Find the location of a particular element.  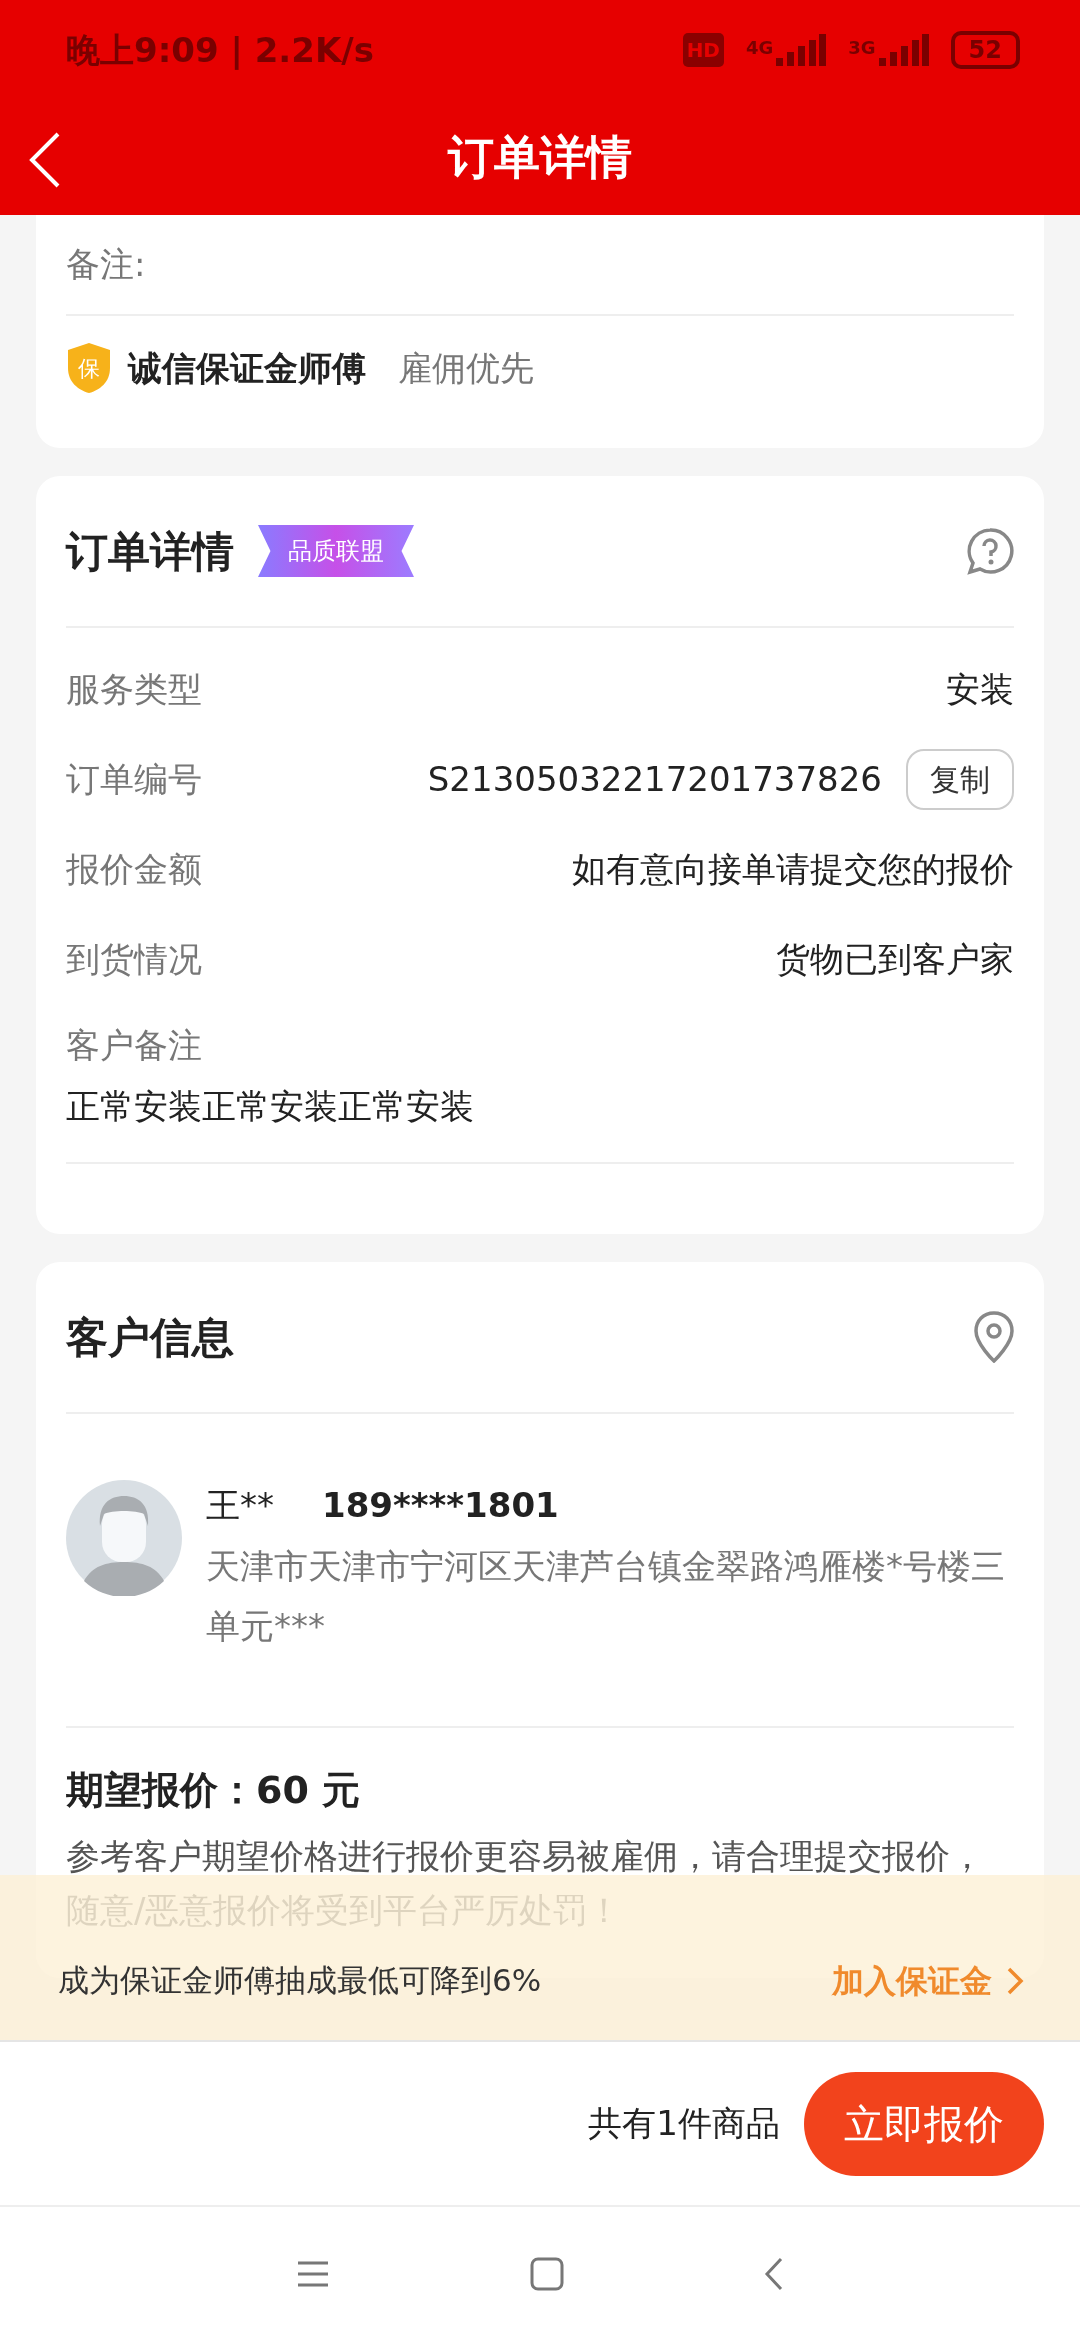

network-type: 4G is located at coordinates (759, 48).